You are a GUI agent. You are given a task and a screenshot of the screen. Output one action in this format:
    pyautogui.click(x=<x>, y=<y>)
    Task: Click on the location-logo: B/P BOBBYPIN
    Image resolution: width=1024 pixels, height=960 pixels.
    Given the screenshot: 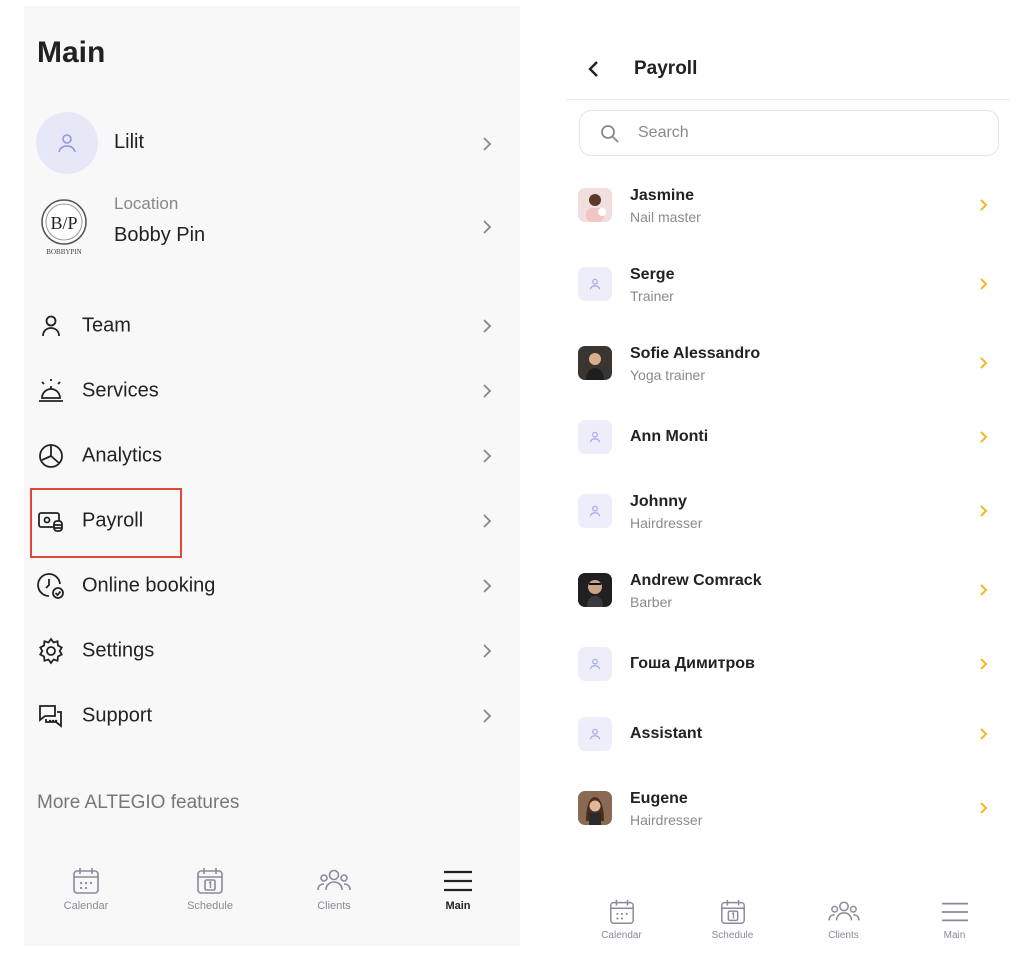 What is the action you would take?
    pyautogui.click(x=64, y=227)
    